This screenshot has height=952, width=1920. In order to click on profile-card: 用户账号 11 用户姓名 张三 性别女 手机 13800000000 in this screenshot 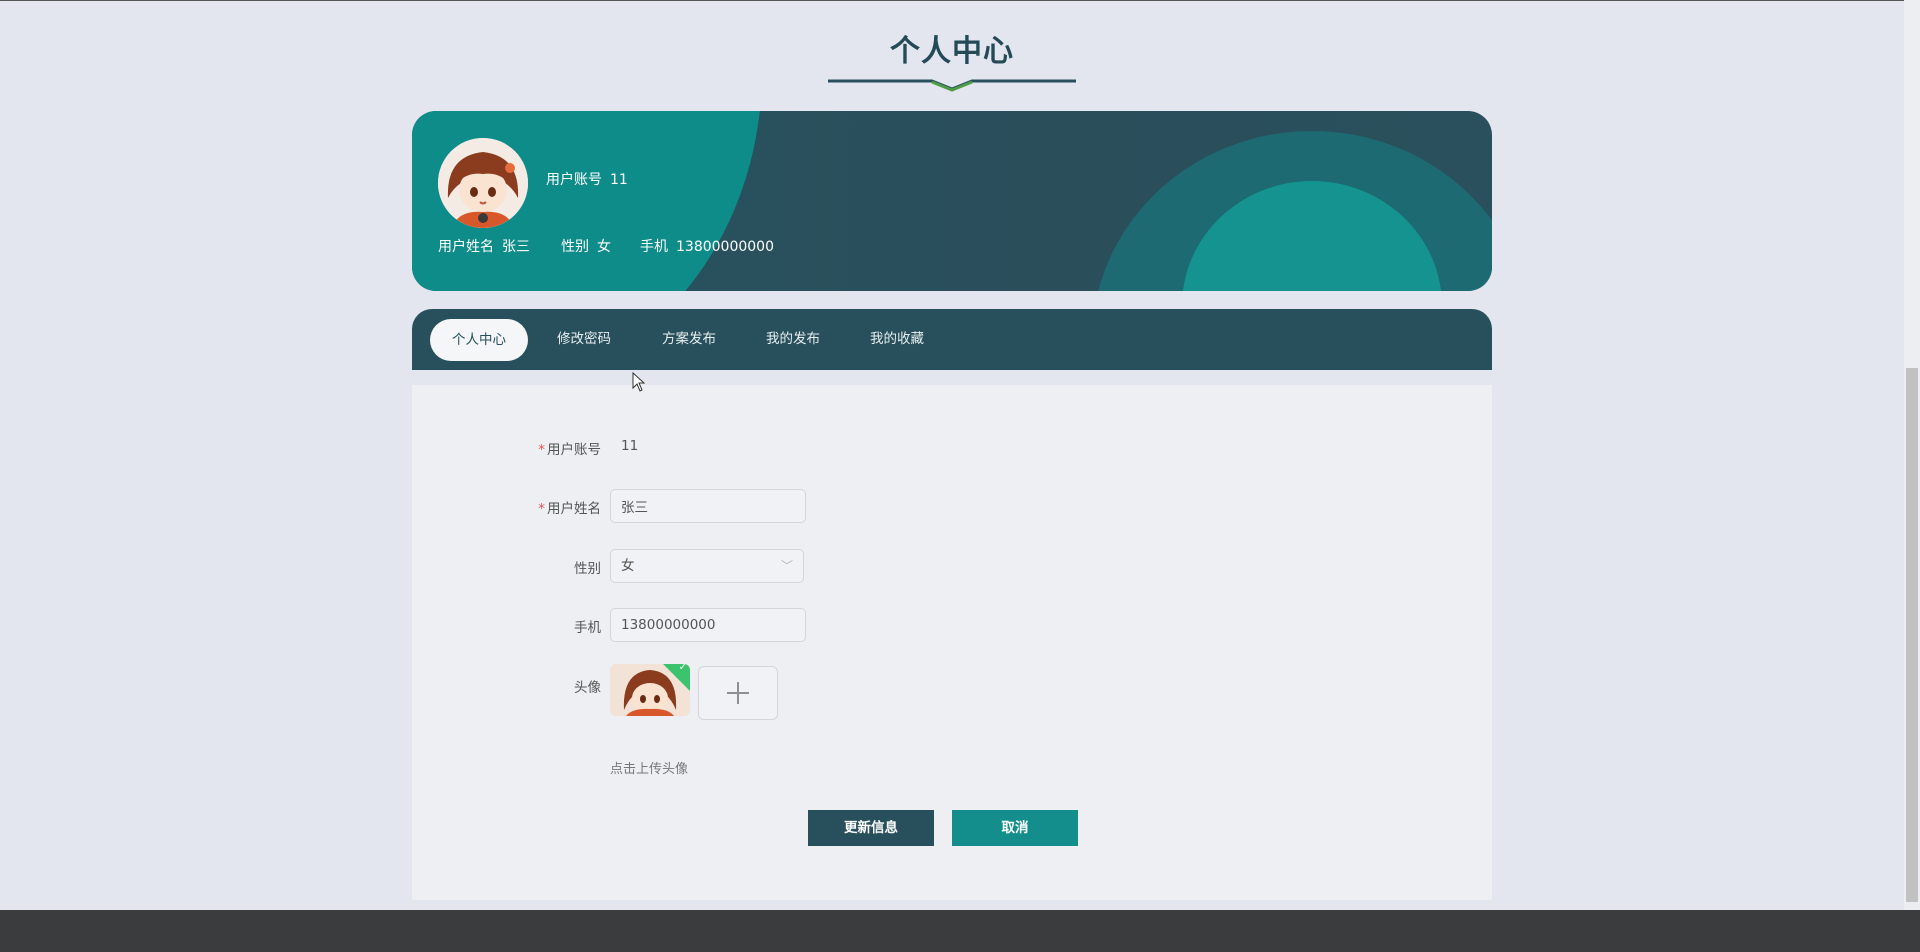, I will do `click(952, 201)`.